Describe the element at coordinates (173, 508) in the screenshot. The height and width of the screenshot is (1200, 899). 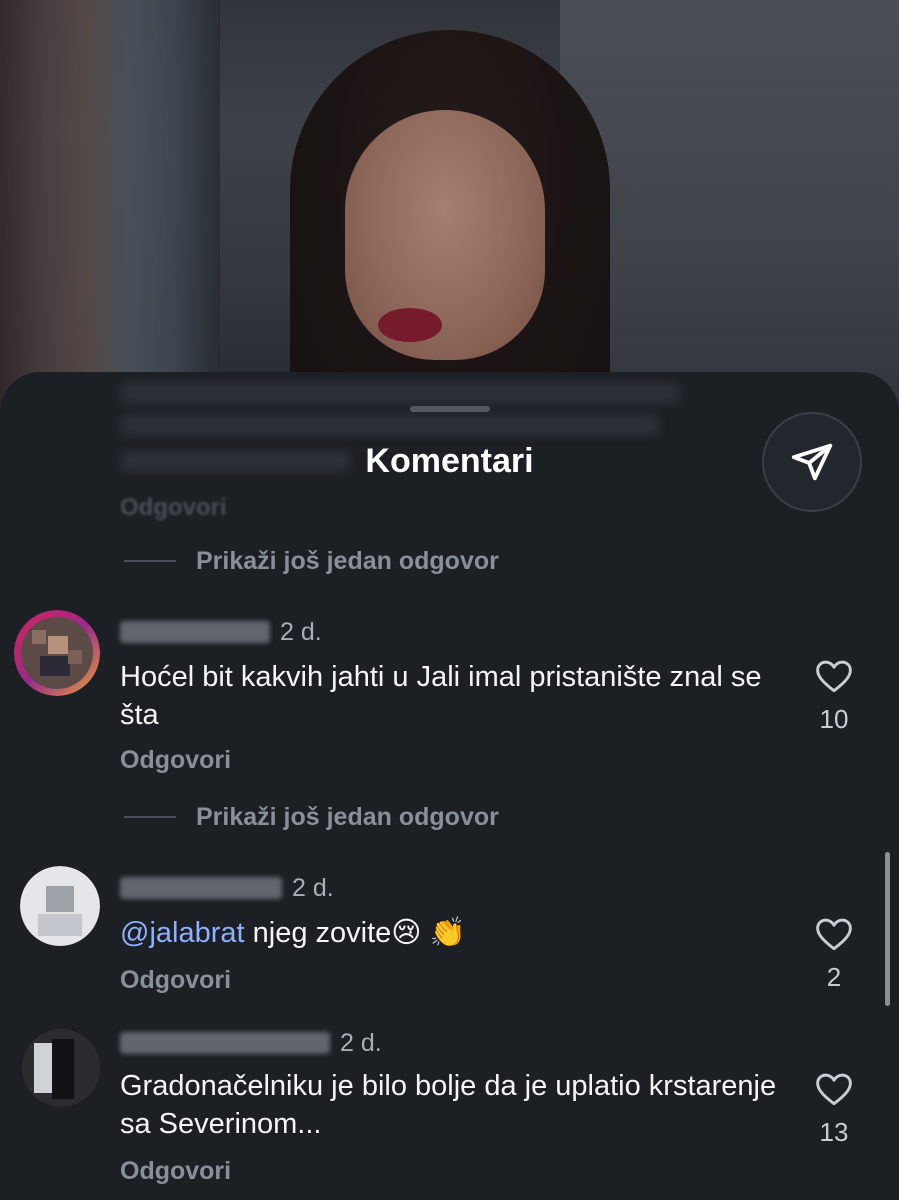
I see `faded-reply-button: Odgovori` at that location.